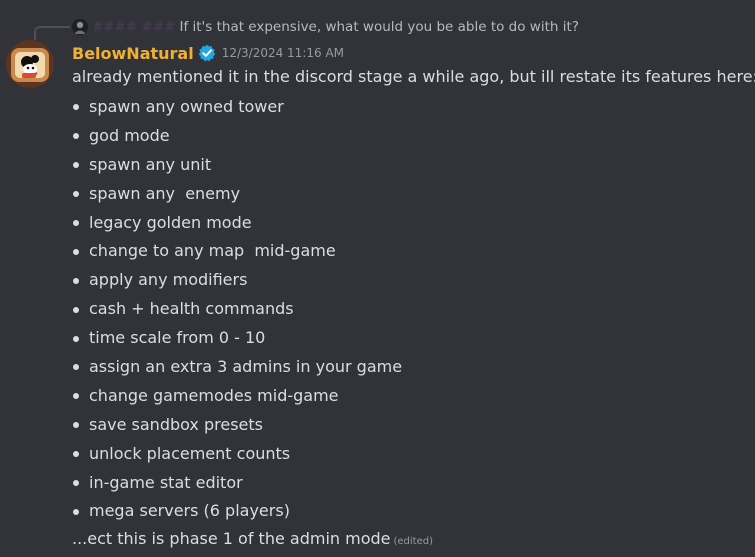 The image size is (755, 557). Describe the element at coordinates (129, 135) in the screenshot. I see `list-item-text: god mode` at that location.